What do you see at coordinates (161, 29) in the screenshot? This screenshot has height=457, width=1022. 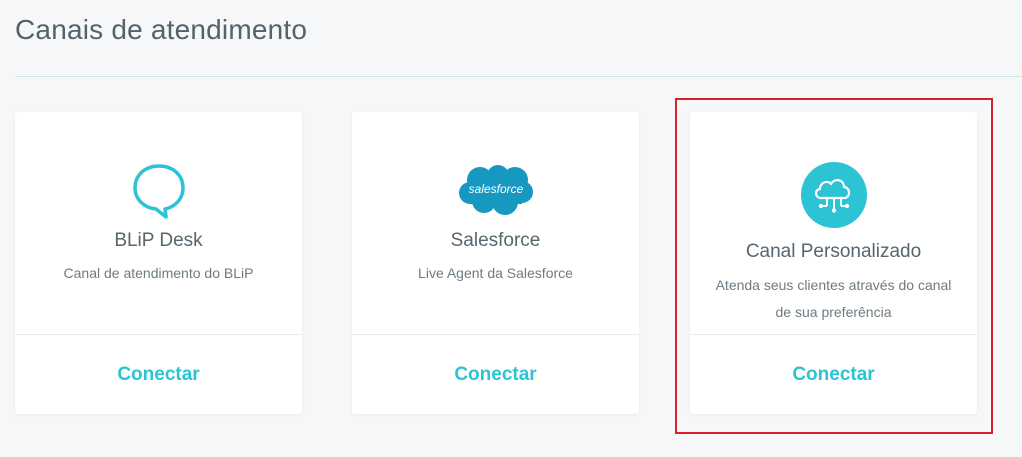 I see `page-title: Canais de atendimento` at bounding box center [161, 29].